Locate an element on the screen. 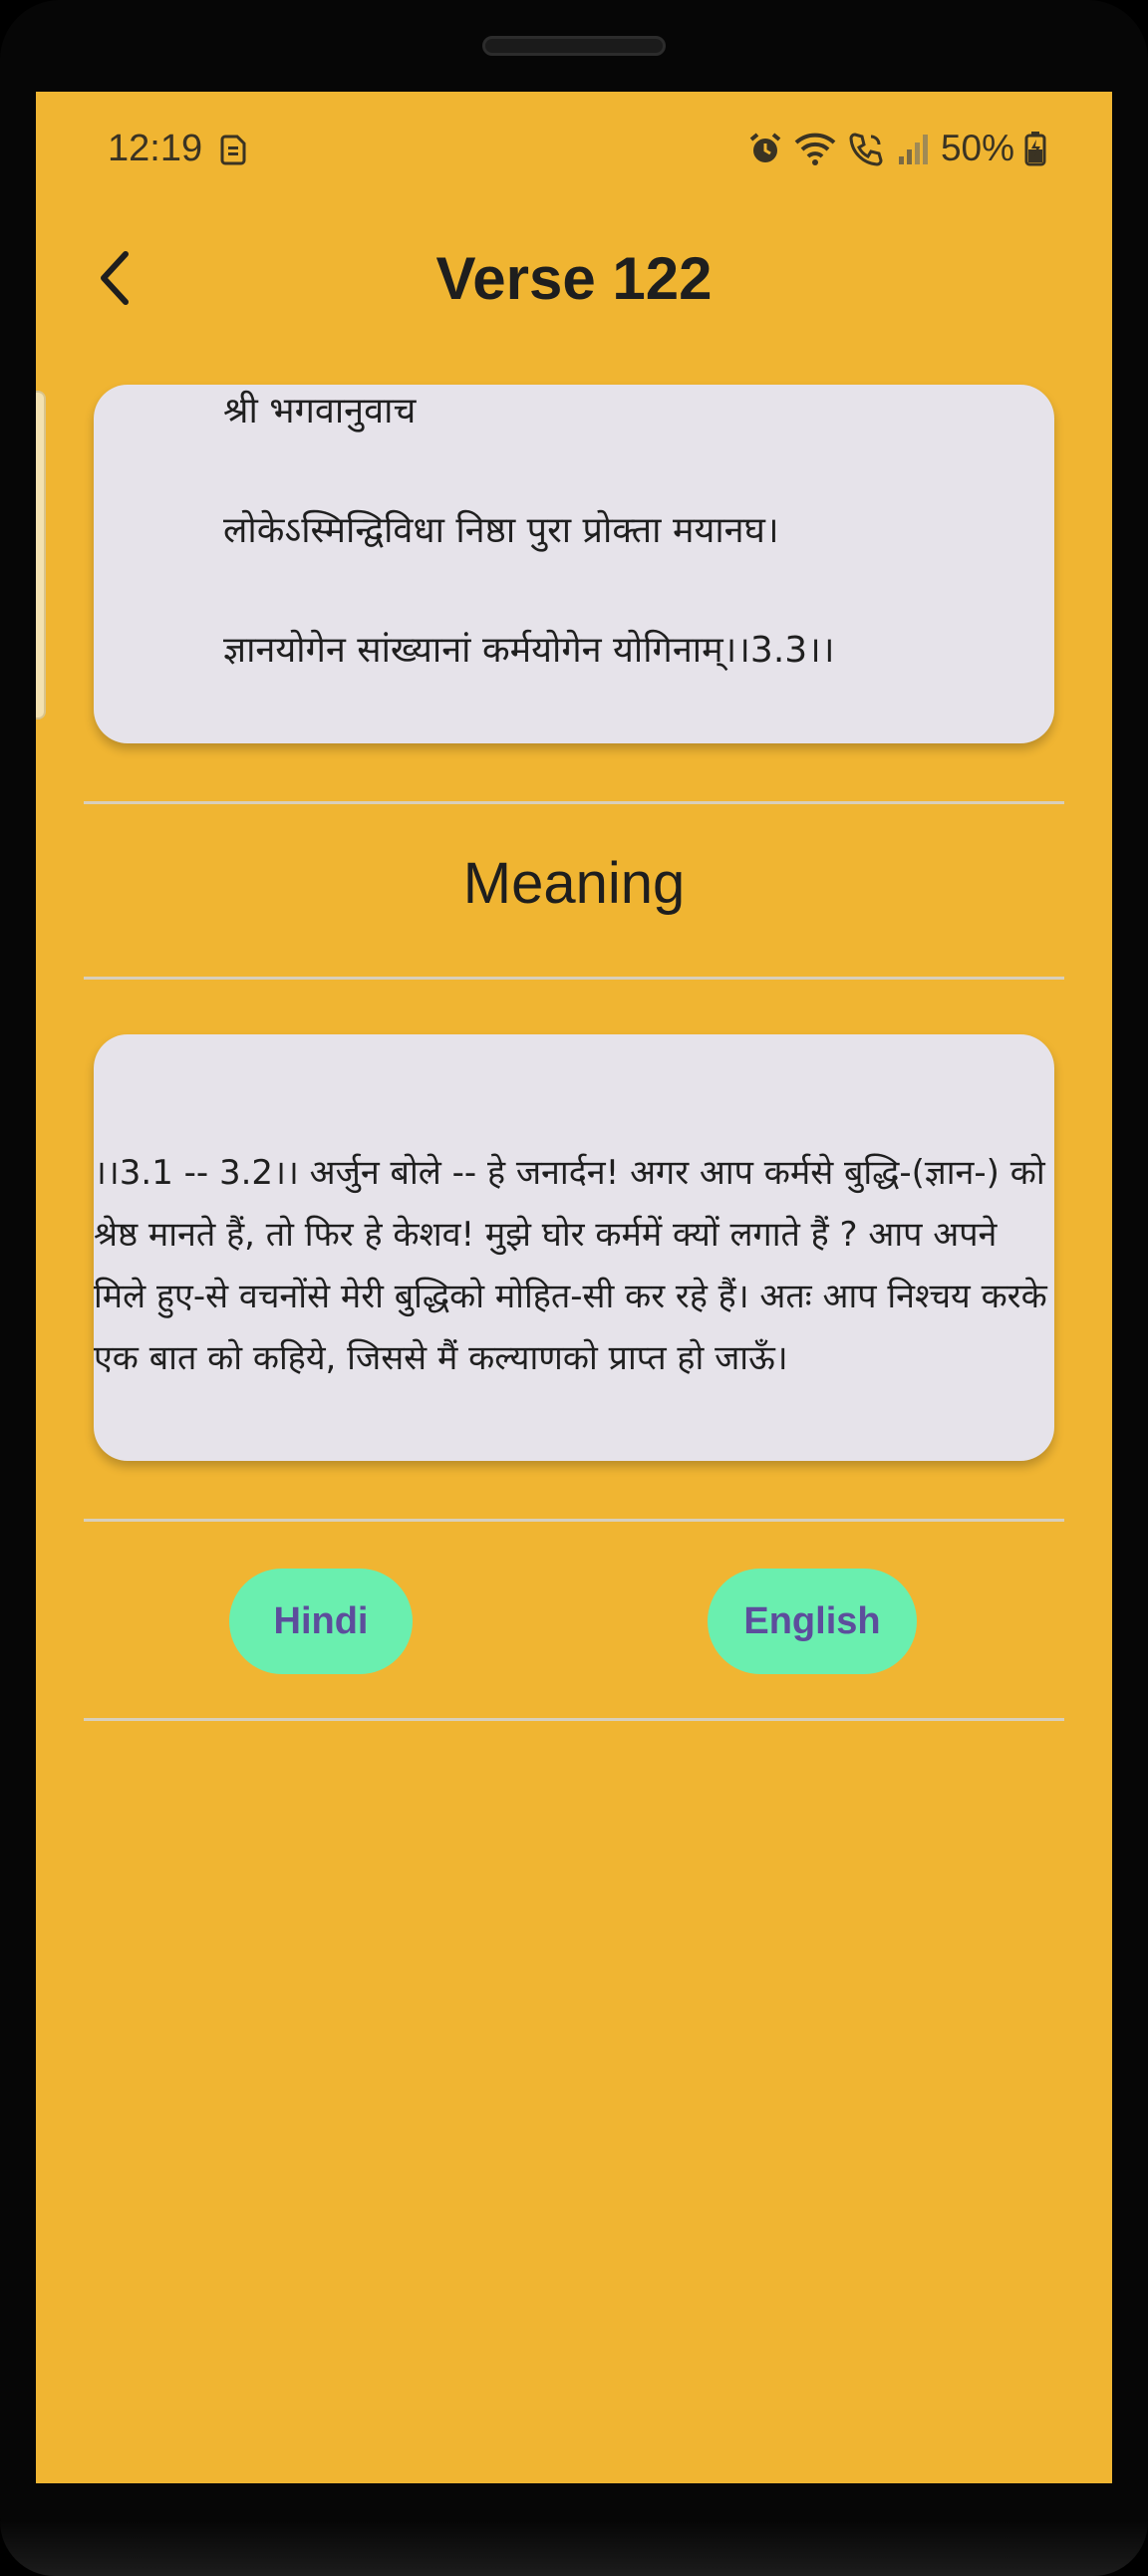 Image resolution: width=1148 pixels, height=2576 pixels. wifi-icon is located at coordinates (815, 149).